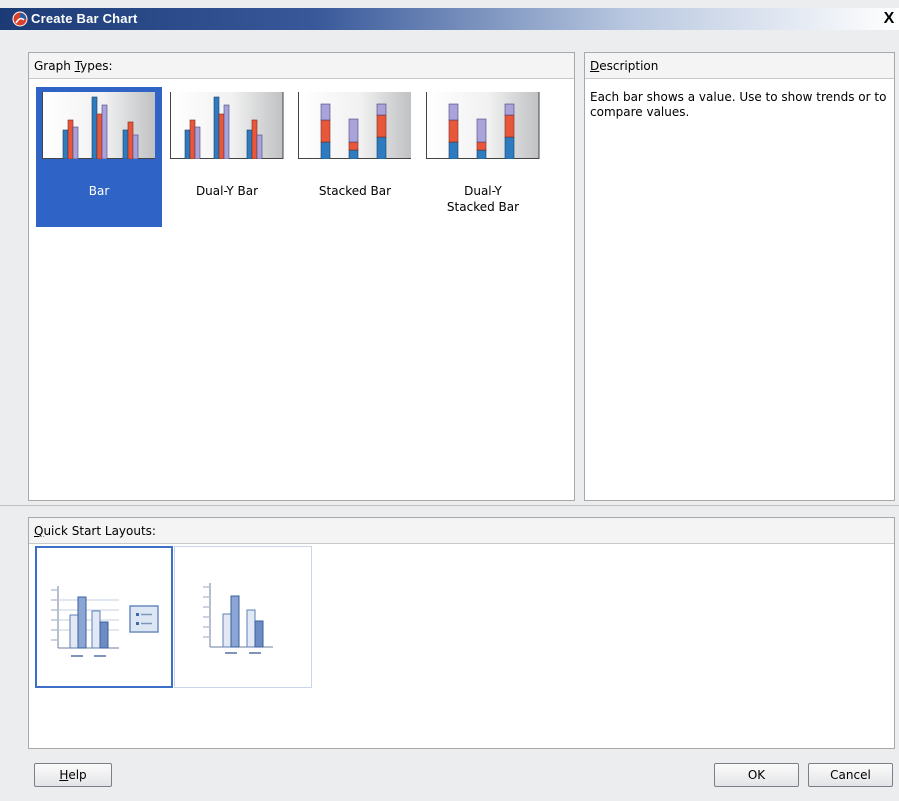 This screenshot has height=801, width=899. What do you see at coordinates (624, 66) in the screenshot?
I see `description-label: Description` at bounding box center [624, 66].